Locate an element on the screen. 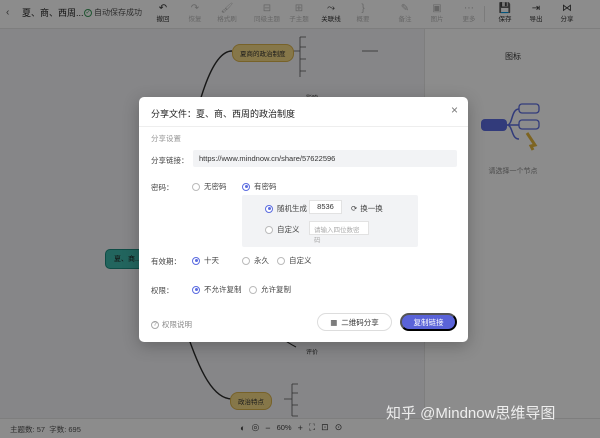 Image resolution: width=600 pixels, height=438 pixels. question-icon: ? is located at coordinates (155, 324).